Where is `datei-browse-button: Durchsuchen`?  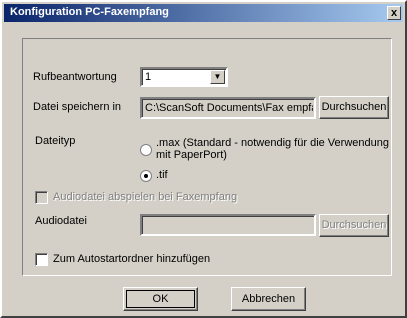
datei-browse-button: Durchsuchen is located at coordinates (354, 107).